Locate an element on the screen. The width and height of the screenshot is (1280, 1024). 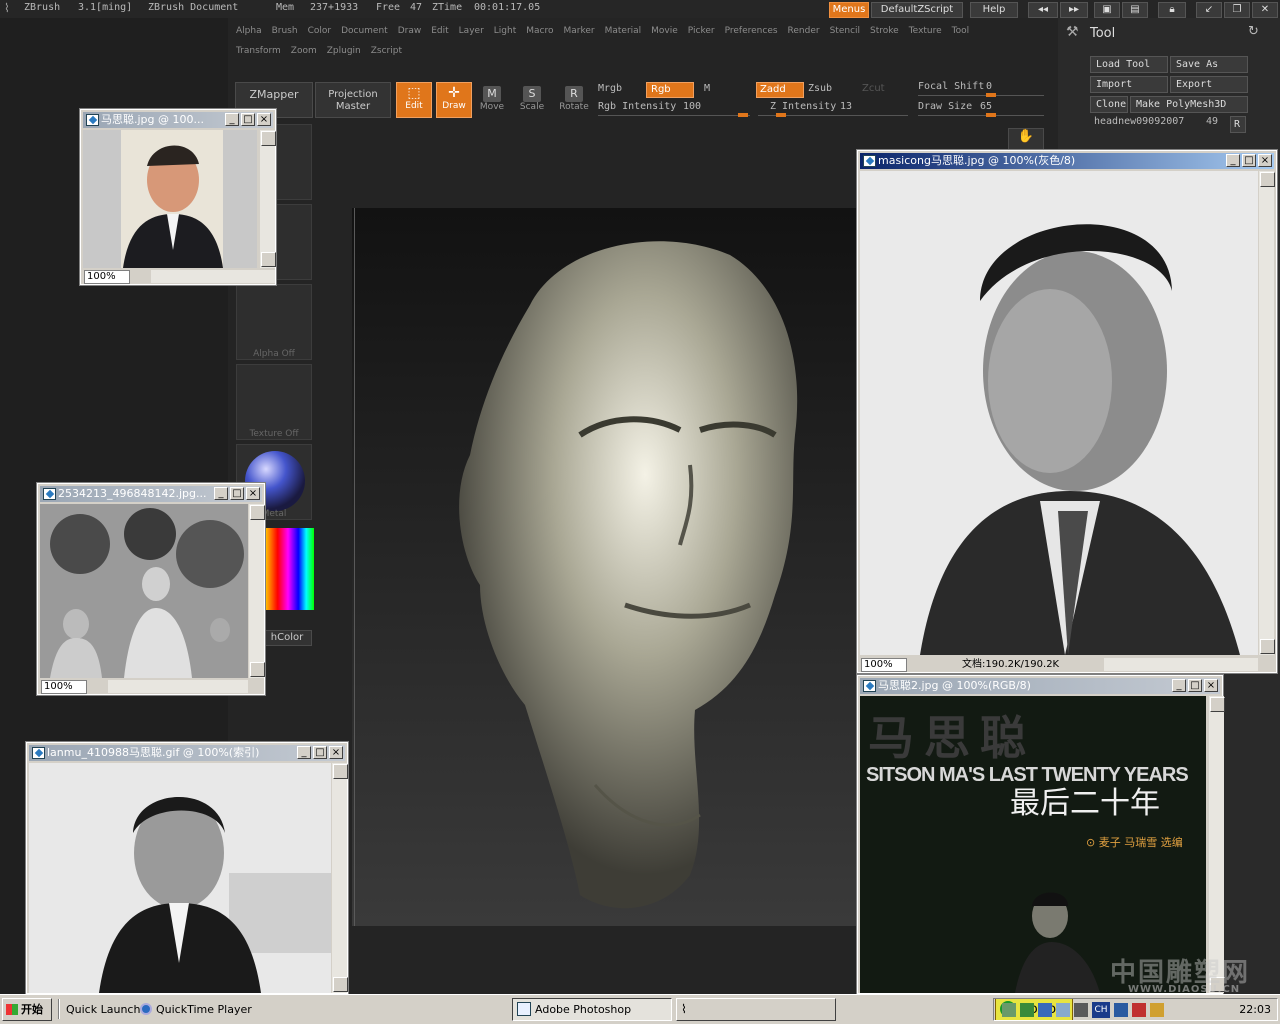
menu-main-8: Macro is located at coordinates (539, 31).